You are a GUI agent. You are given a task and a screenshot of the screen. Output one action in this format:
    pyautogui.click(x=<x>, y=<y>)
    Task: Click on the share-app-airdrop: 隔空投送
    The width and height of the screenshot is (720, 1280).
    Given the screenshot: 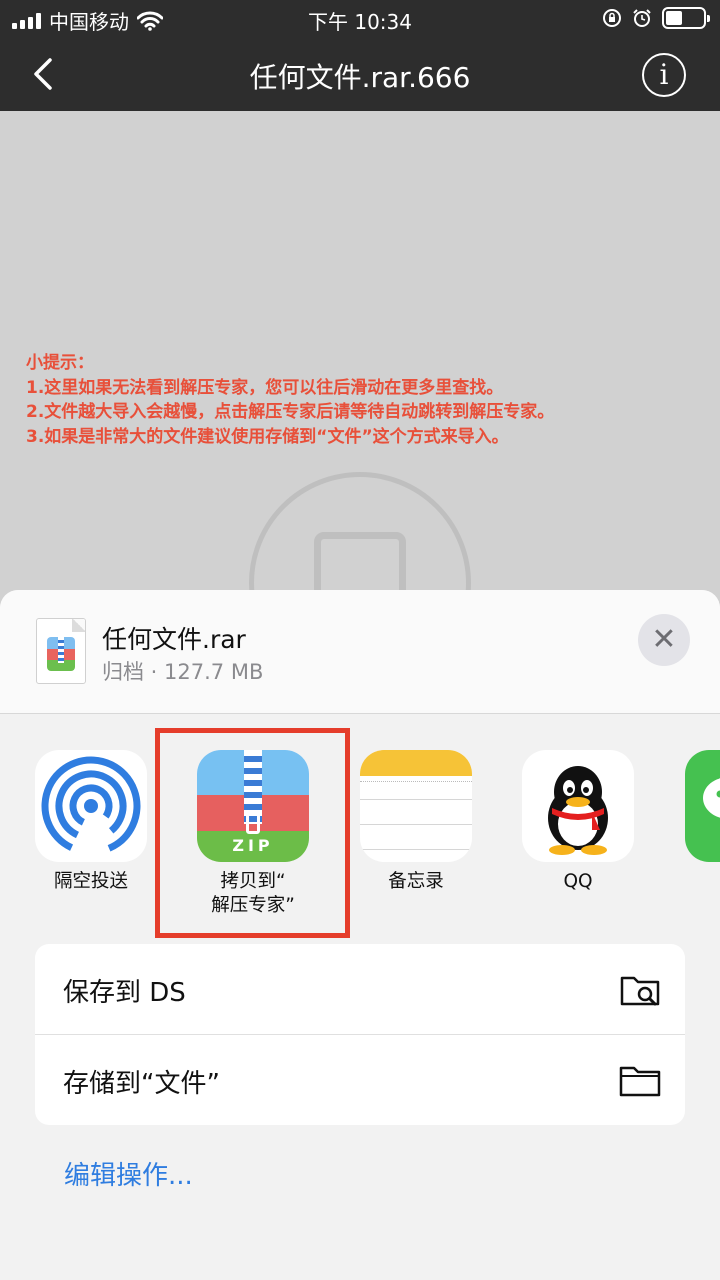 What is the action you would take?
    pyautogui.click(x=91, y=822)
    